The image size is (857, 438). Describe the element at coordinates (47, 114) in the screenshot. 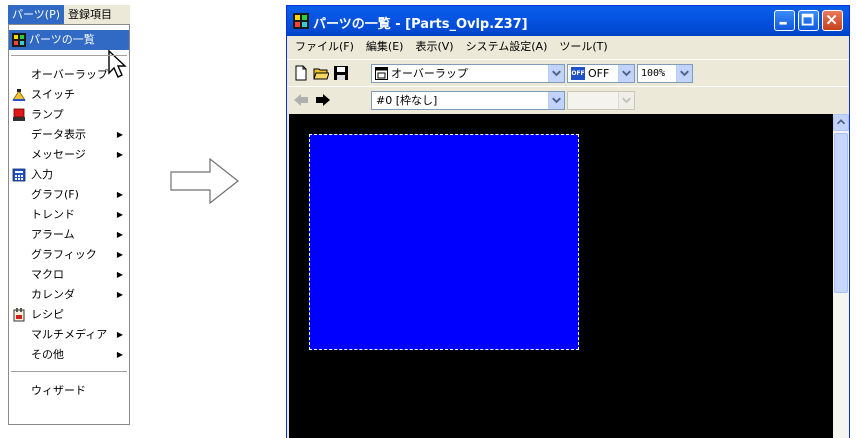

I see `menu-item-label: ランプ` at that location.